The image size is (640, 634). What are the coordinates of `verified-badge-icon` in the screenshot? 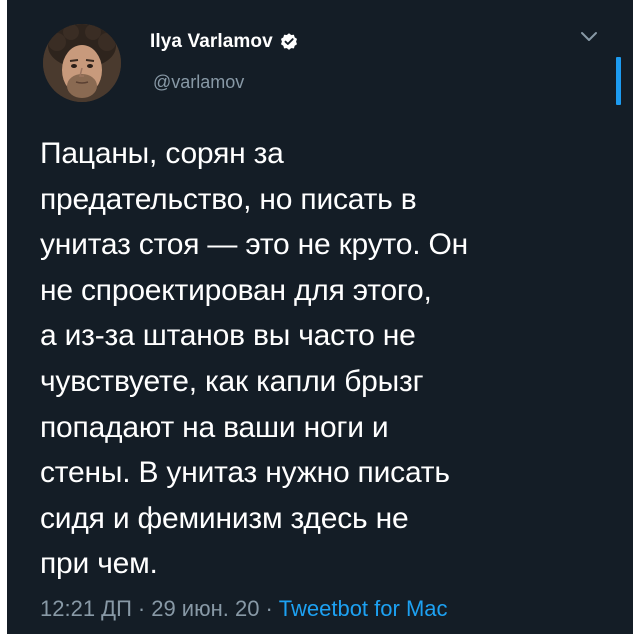 It's located at (289, 42).